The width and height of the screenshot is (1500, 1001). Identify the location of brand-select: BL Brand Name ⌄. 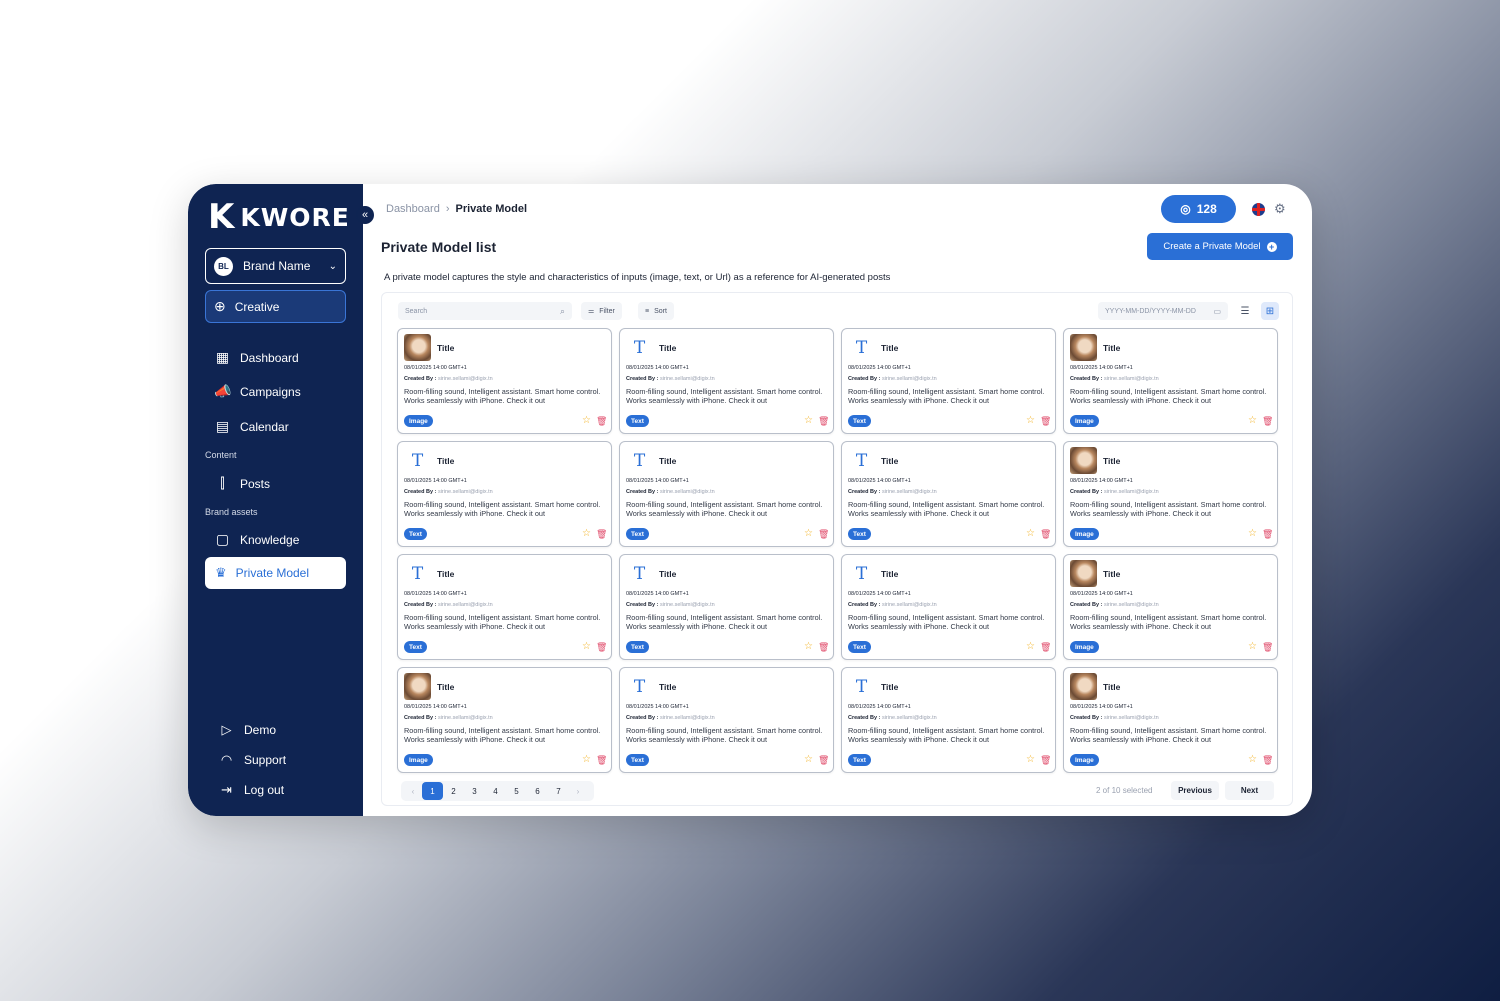
(275, 266).